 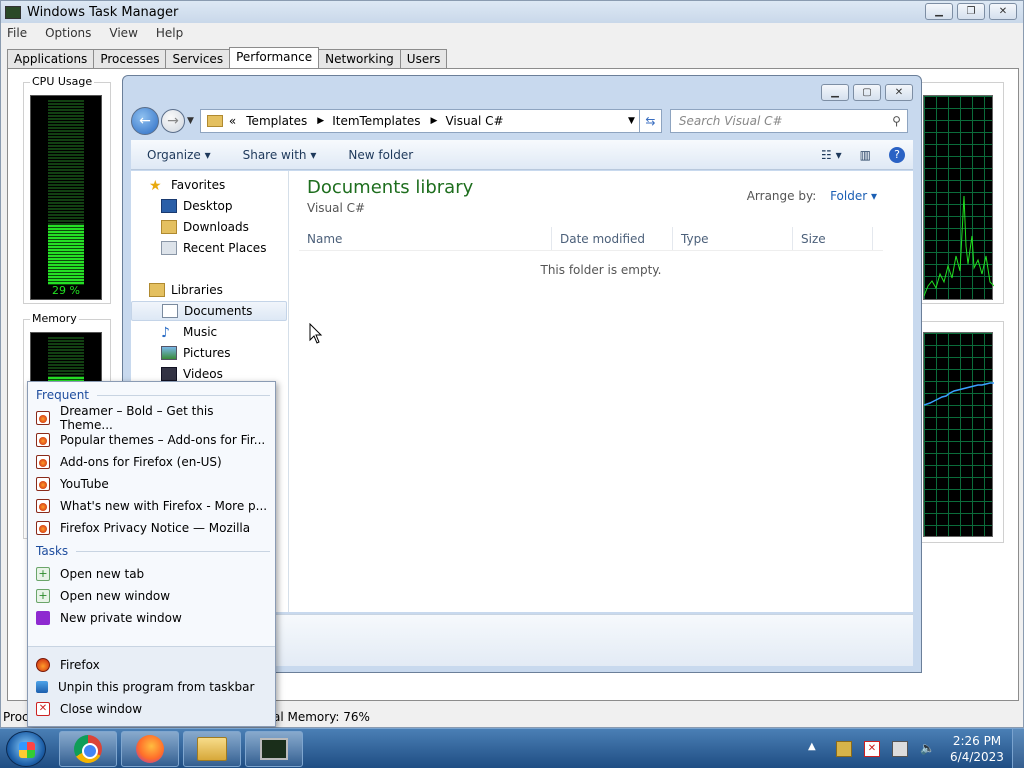 I want to click on tab-users: Users, so click(x=423, y=58).